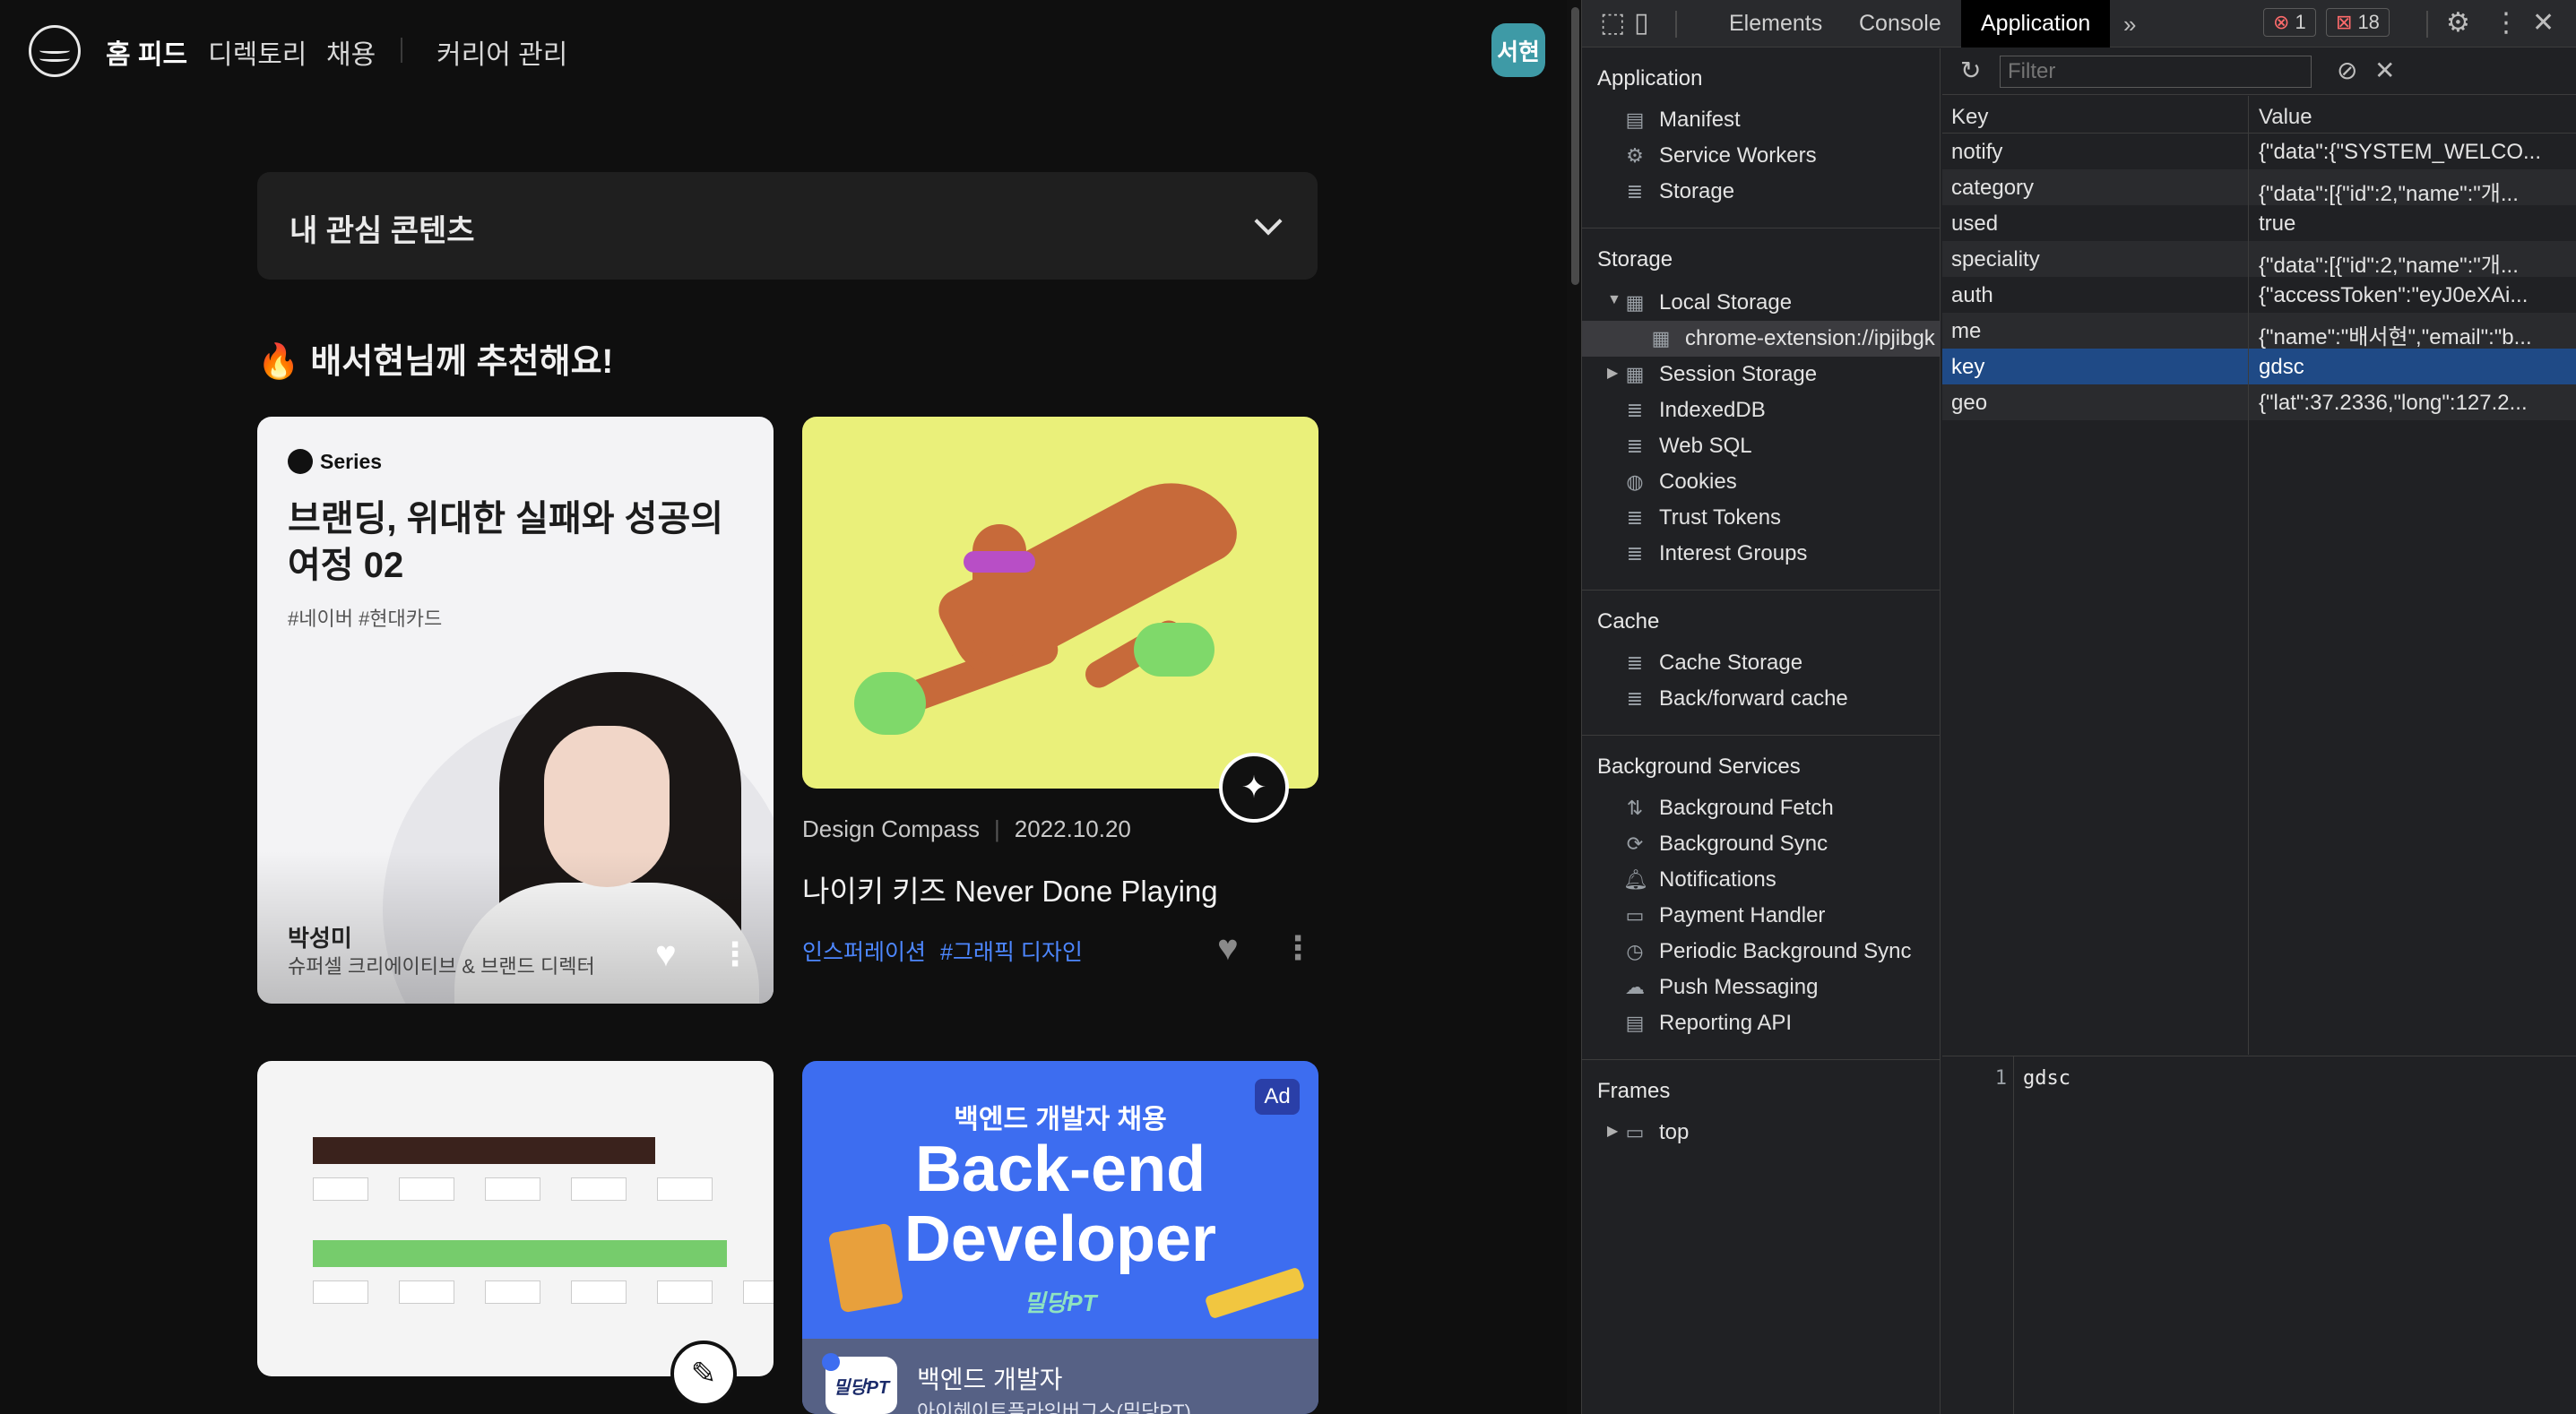 Image resolution: width=2576 pixels, height=1414 pixels. Describe the element at coordinates (543, 1292) in the screenshot. I see `flow-steps` at that location.